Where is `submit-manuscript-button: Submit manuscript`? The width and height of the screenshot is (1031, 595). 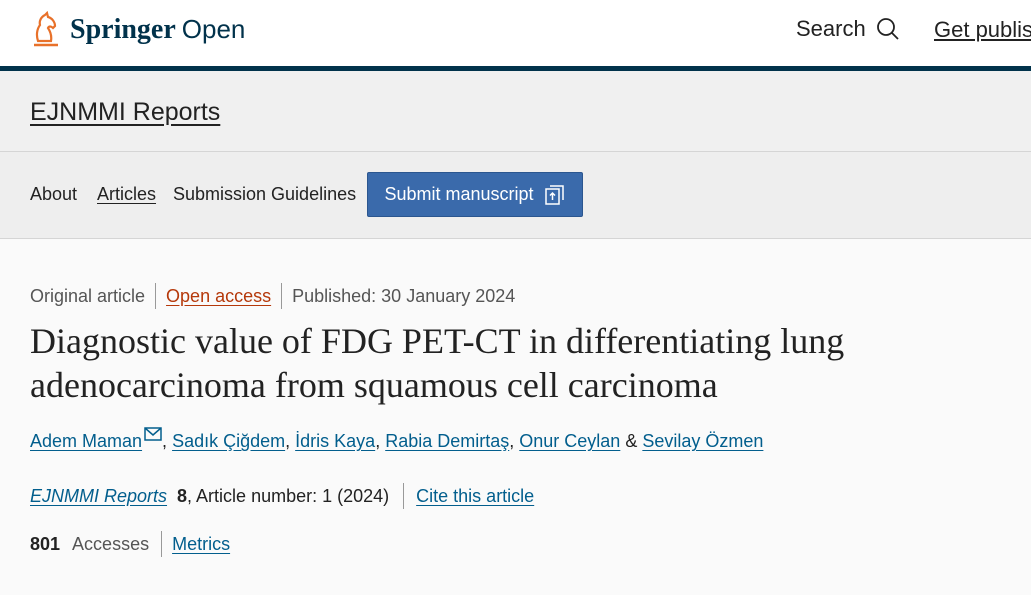
submit-manuscript-button: Submit manuscript is located at coordinates (475, 194).